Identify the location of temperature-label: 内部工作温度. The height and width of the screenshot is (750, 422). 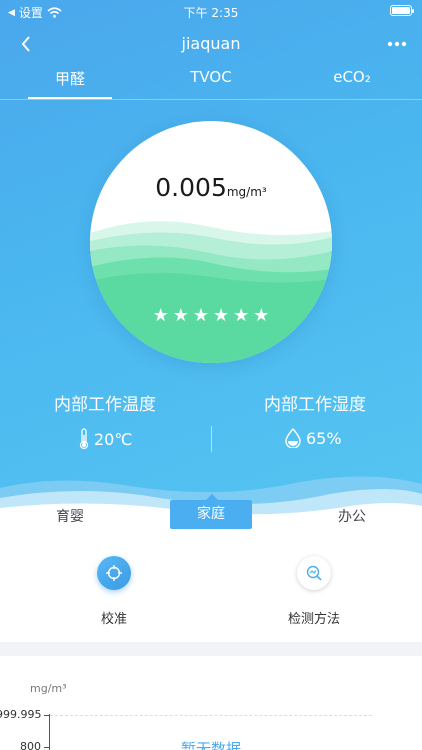
(105, 405).